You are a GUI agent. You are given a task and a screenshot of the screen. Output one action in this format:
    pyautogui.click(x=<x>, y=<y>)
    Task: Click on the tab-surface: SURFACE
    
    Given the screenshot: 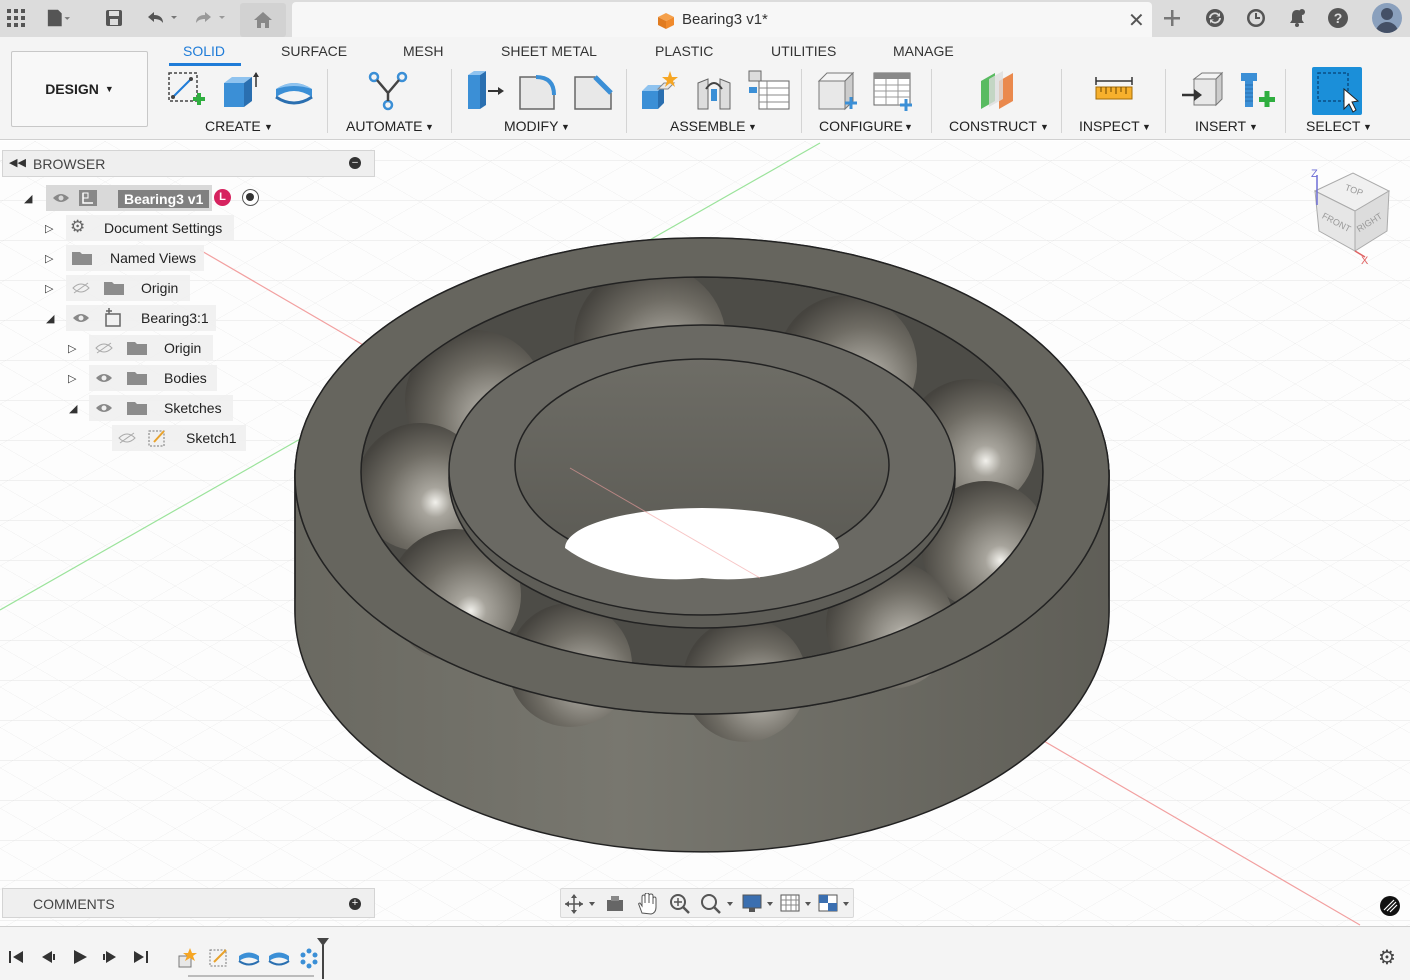 What is the action you would take?
    pyautogui.click(x=314, y=51)
    